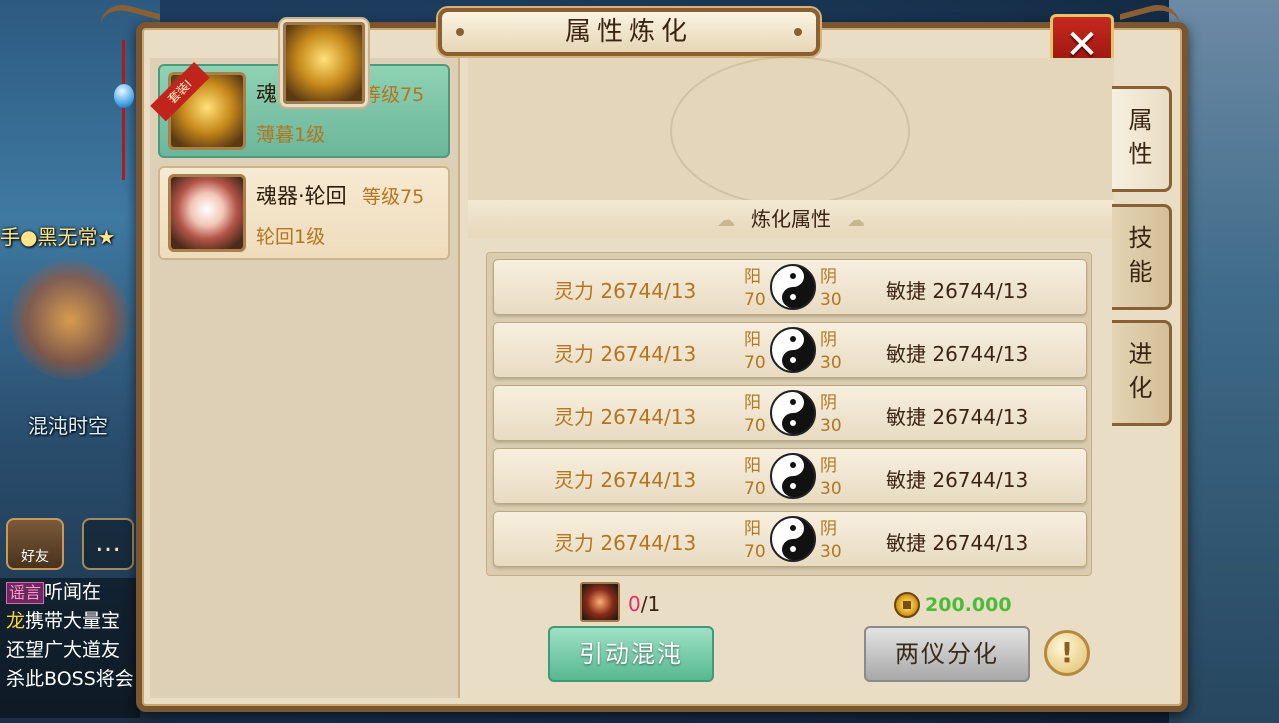 Image resolution: width=1279 pixels, height=723 pixels. I want to click on item-card-lunhui: 魂器·轮回 等级75 轮回1级, so click(304, 213).